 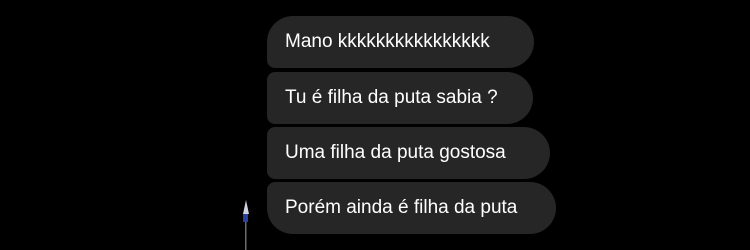 I want to click on message-bubble: Porém ainda é filha da puta, so click(x=411, y=208).